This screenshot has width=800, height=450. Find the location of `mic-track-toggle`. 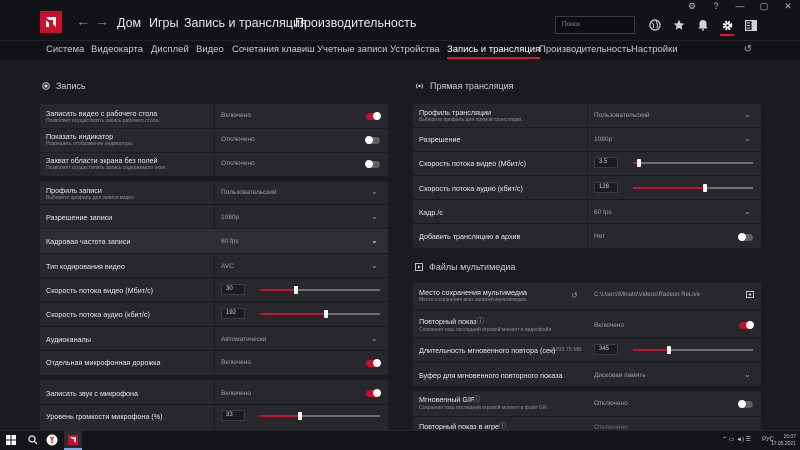

mic-track-toggle is located at coordinates (373, 363).